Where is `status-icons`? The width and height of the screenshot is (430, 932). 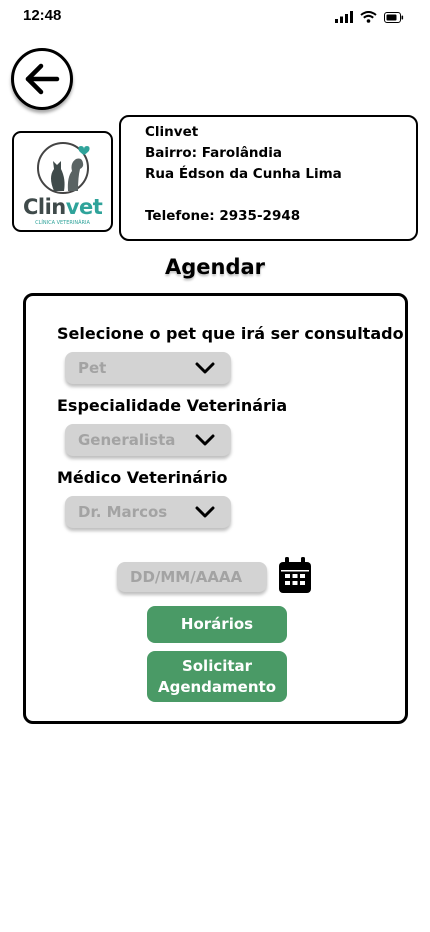
status-icons is located at coordinates (369, 17).